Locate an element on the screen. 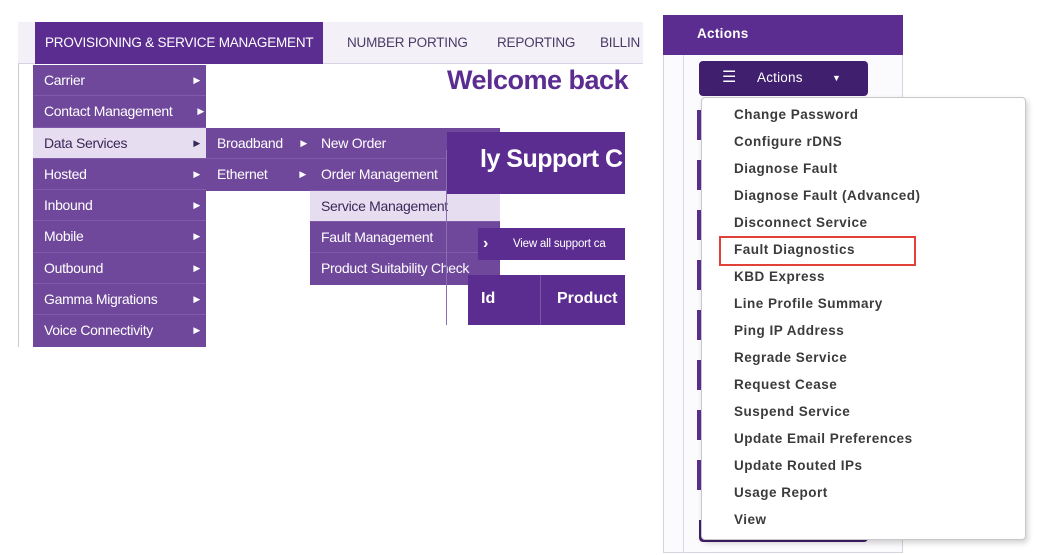  broadband-item-fault-management: Fault Management is located at coordinates (405, 238).